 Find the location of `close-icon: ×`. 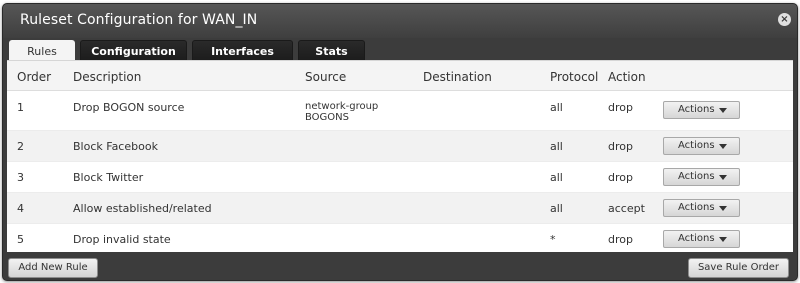

close-icon: × is located at coordinates (784, 19).